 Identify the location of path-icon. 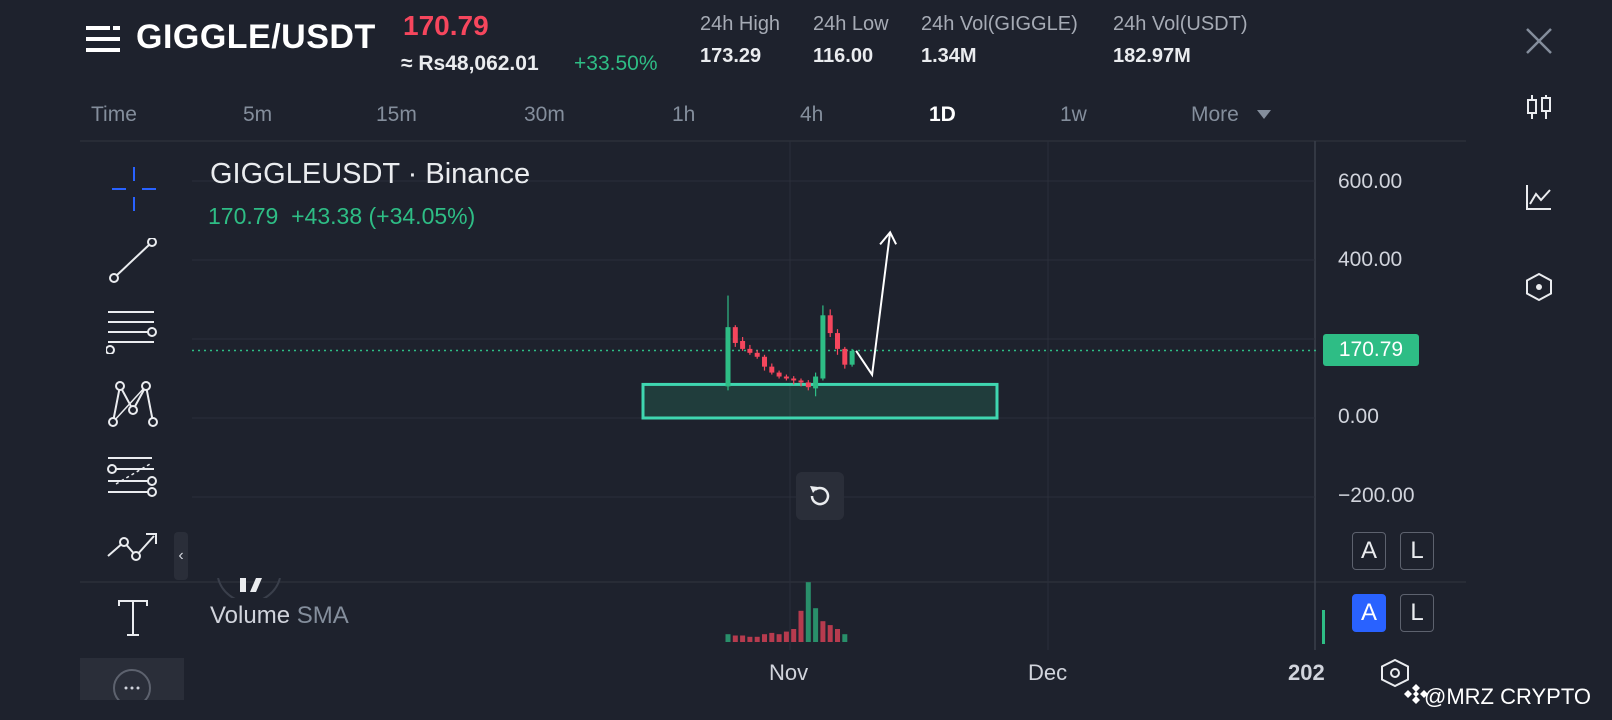
(133, 548).